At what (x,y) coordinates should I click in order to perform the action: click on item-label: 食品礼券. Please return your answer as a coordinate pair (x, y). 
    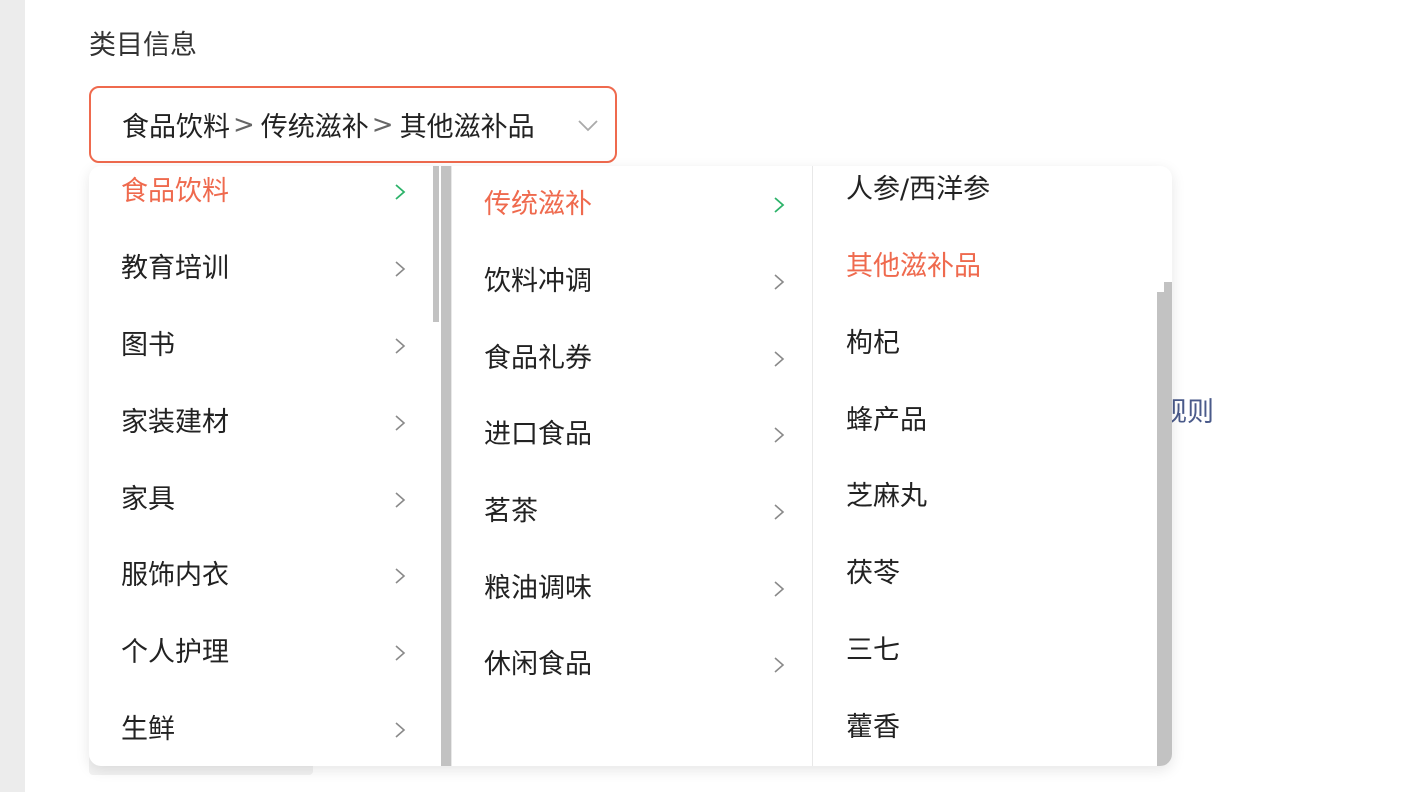
    Looking at the image, I should click on (538, 358).